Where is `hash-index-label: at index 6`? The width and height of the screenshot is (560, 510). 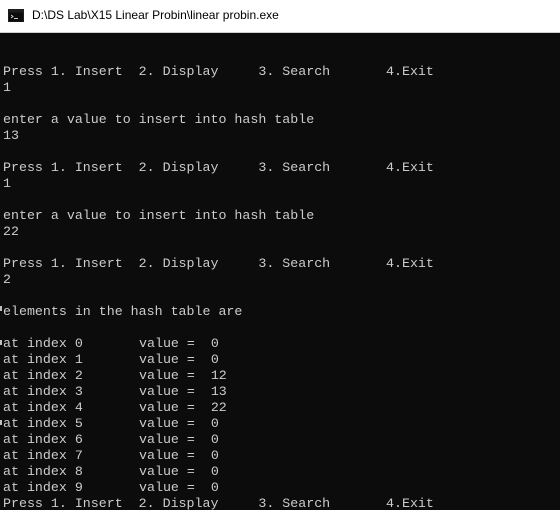
hash-index-label: at index 6 is located at coordinates (43, 439).